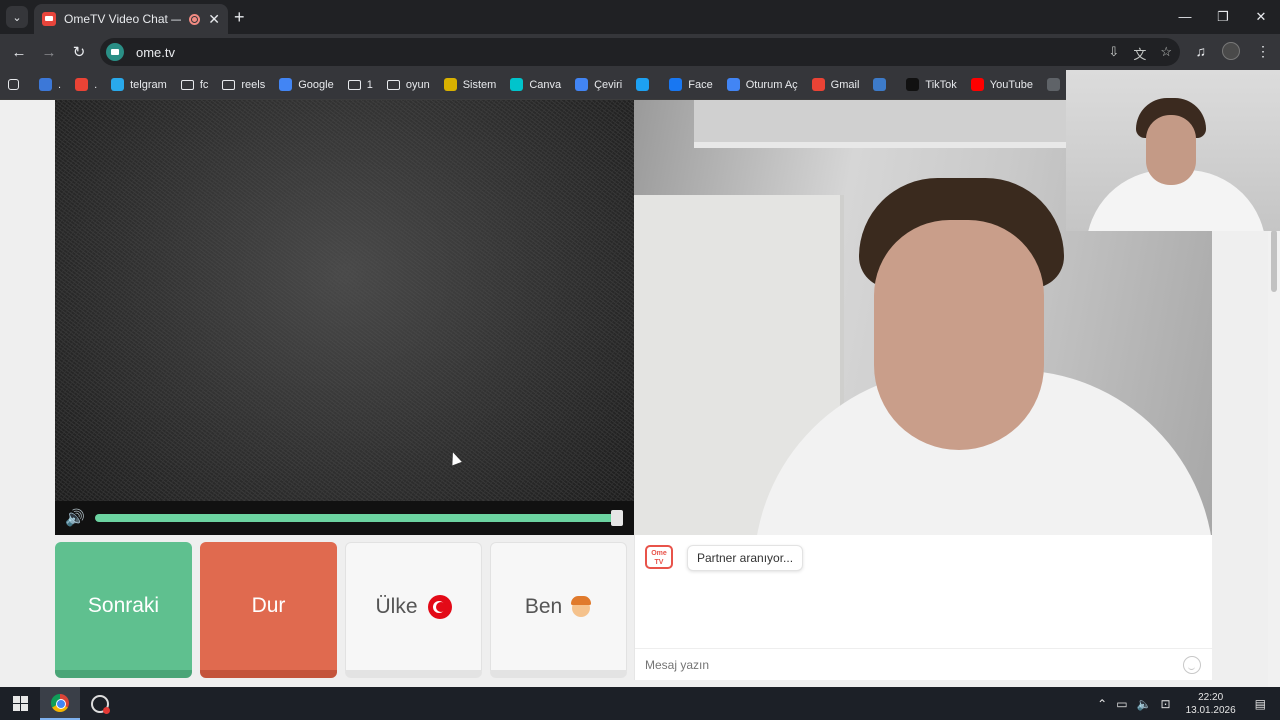  I want to click on bookmark-label: fc, so click(204, 84).